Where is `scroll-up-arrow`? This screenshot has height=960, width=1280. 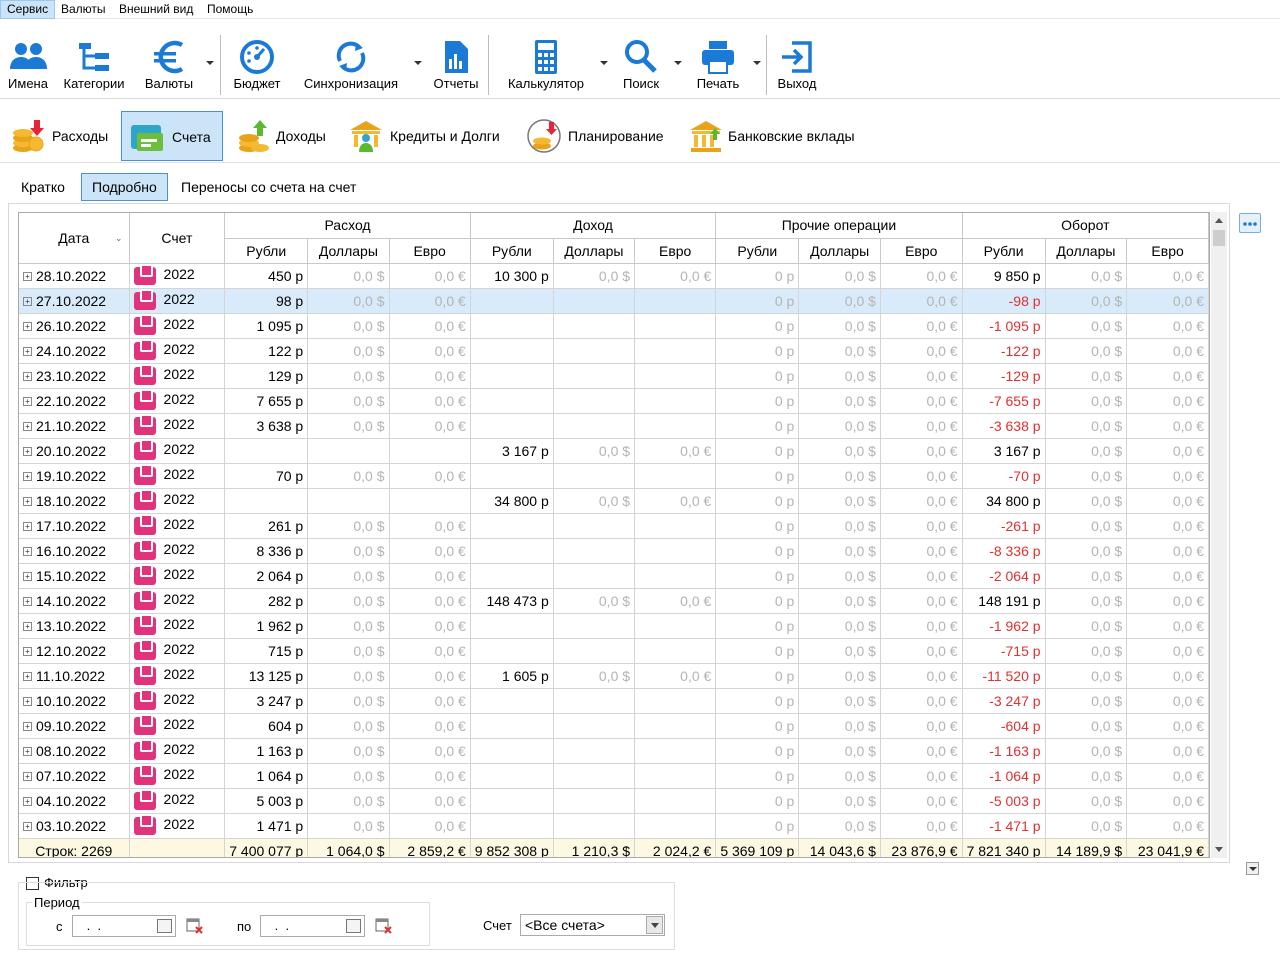
scroll-up-arrow is located at coordinates (1219, 220).